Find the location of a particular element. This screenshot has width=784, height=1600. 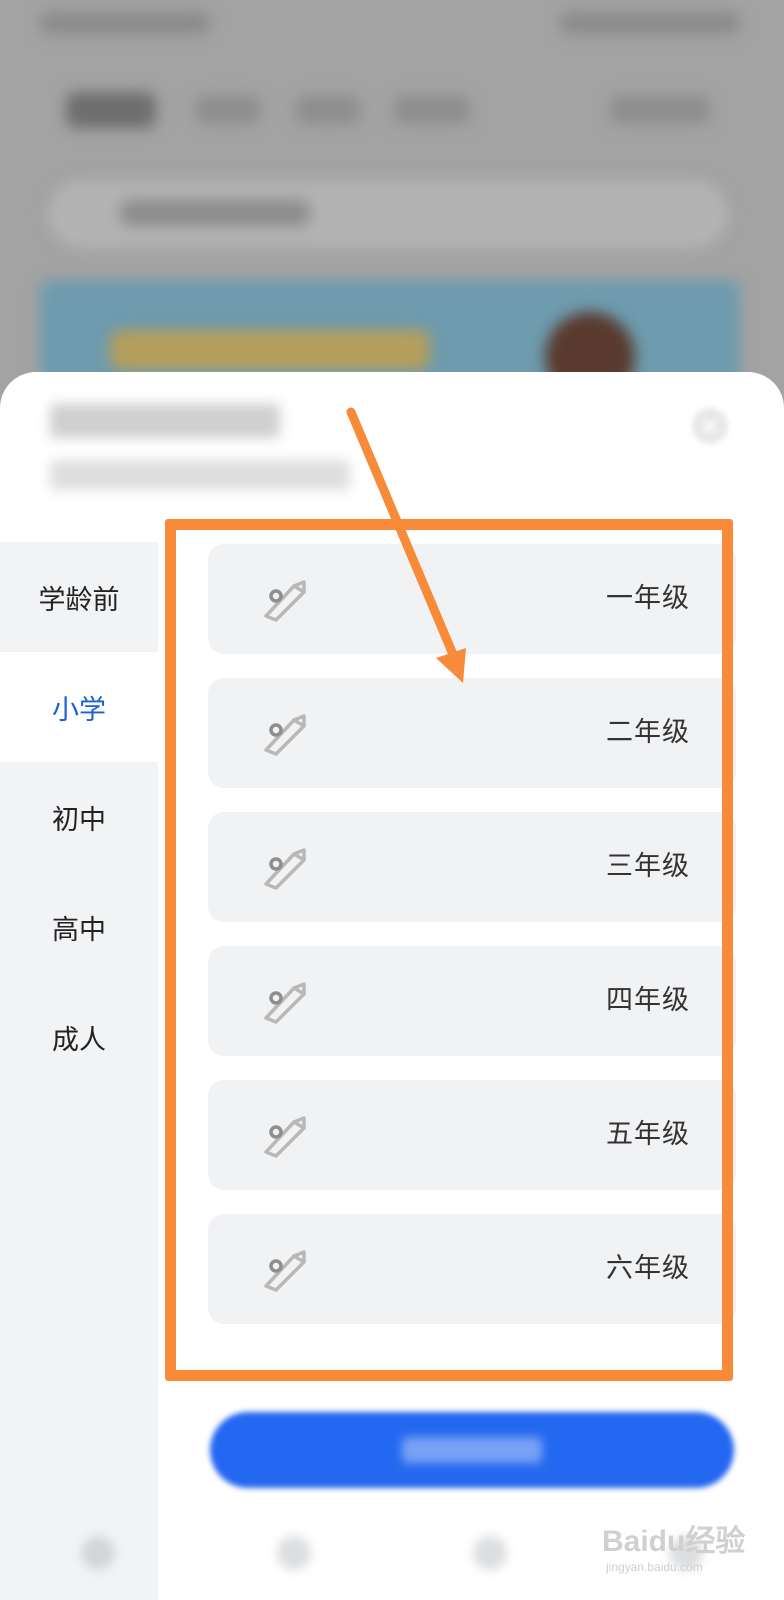

category-label: 小学 is located at coordinates (79, 710).